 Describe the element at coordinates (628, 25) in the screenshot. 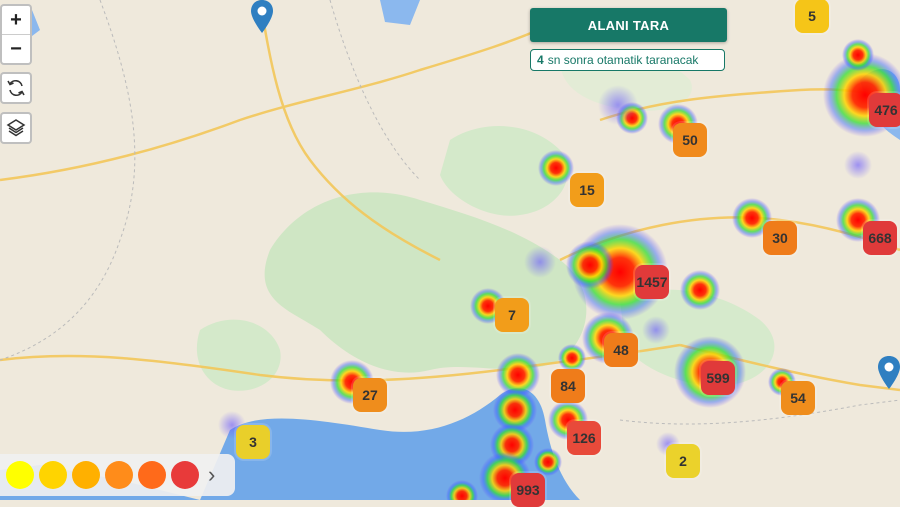

I see `scan-area-button: ALANI TARA` at that location.